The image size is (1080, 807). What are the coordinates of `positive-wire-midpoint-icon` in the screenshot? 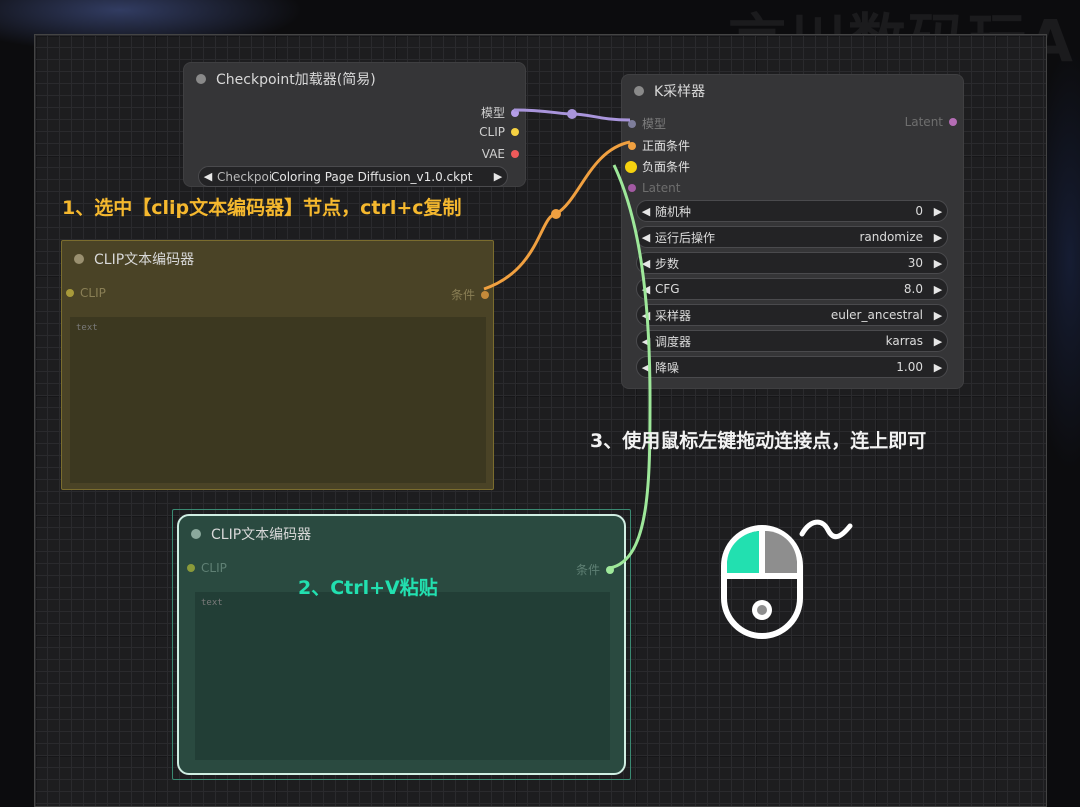 It's located at (556, 214).